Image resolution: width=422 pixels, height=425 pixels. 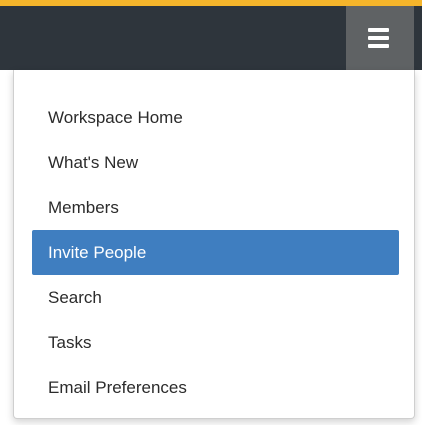 What do you see at coordinates (215, 162) in the screenshot?
I see `menu-item-whats-new: What's New` at bounding box center [215, 162].